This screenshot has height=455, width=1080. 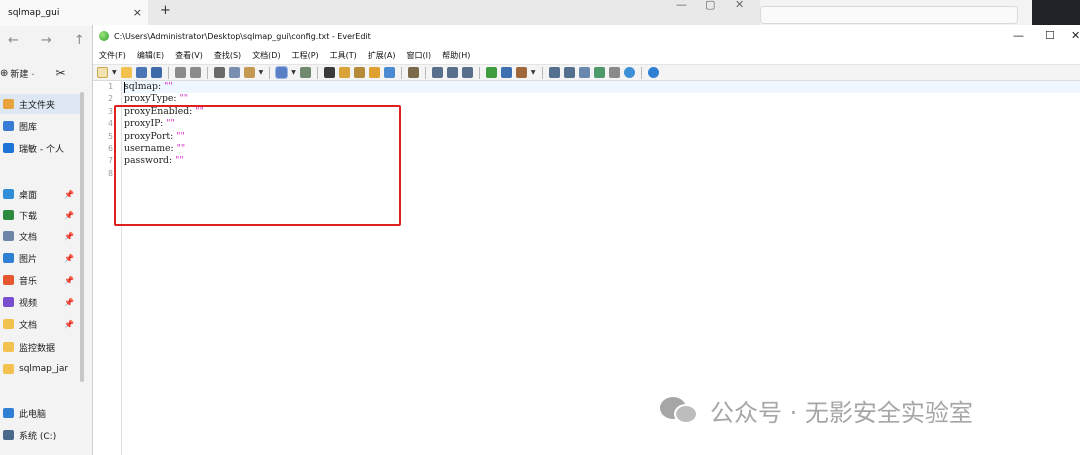 I want to click on explorer-tab-title: sqlmap_gui, so click(x=34, y=13).